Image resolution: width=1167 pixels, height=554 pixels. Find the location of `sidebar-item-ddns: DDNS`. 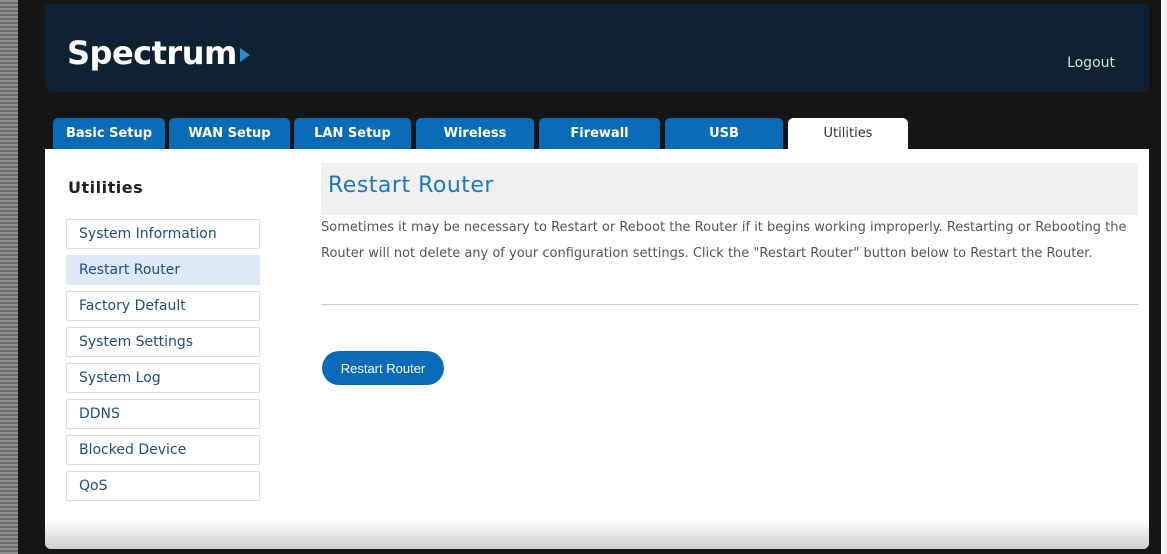

sidebar-item-ddns: DDNS is located at coordinates (163, 414).